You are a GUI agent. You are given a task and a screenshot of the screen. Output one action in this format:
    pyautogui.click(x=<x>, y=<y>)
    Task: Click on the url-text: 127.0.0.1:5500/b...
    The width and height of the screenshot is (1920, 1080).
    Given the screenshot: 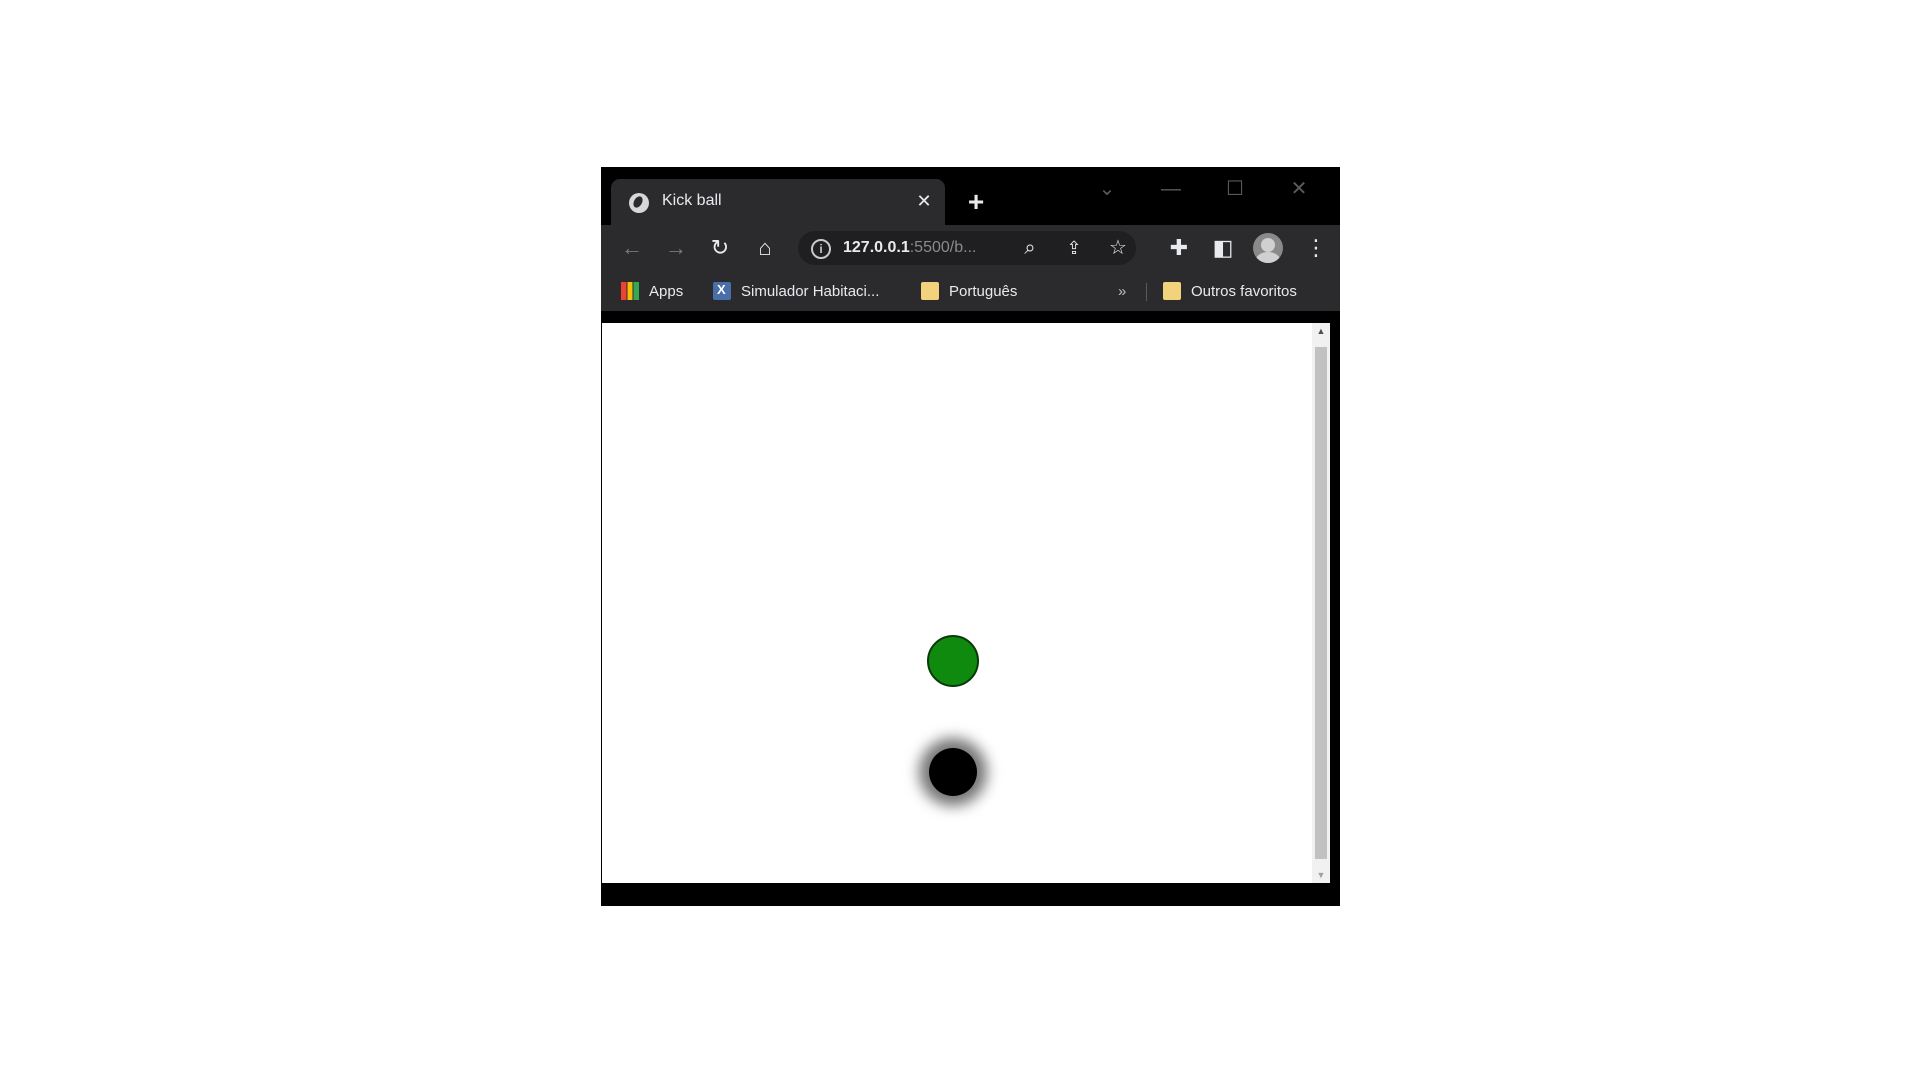 What is the action you would take?
    pyautogui.click(x=909, y=248)
    